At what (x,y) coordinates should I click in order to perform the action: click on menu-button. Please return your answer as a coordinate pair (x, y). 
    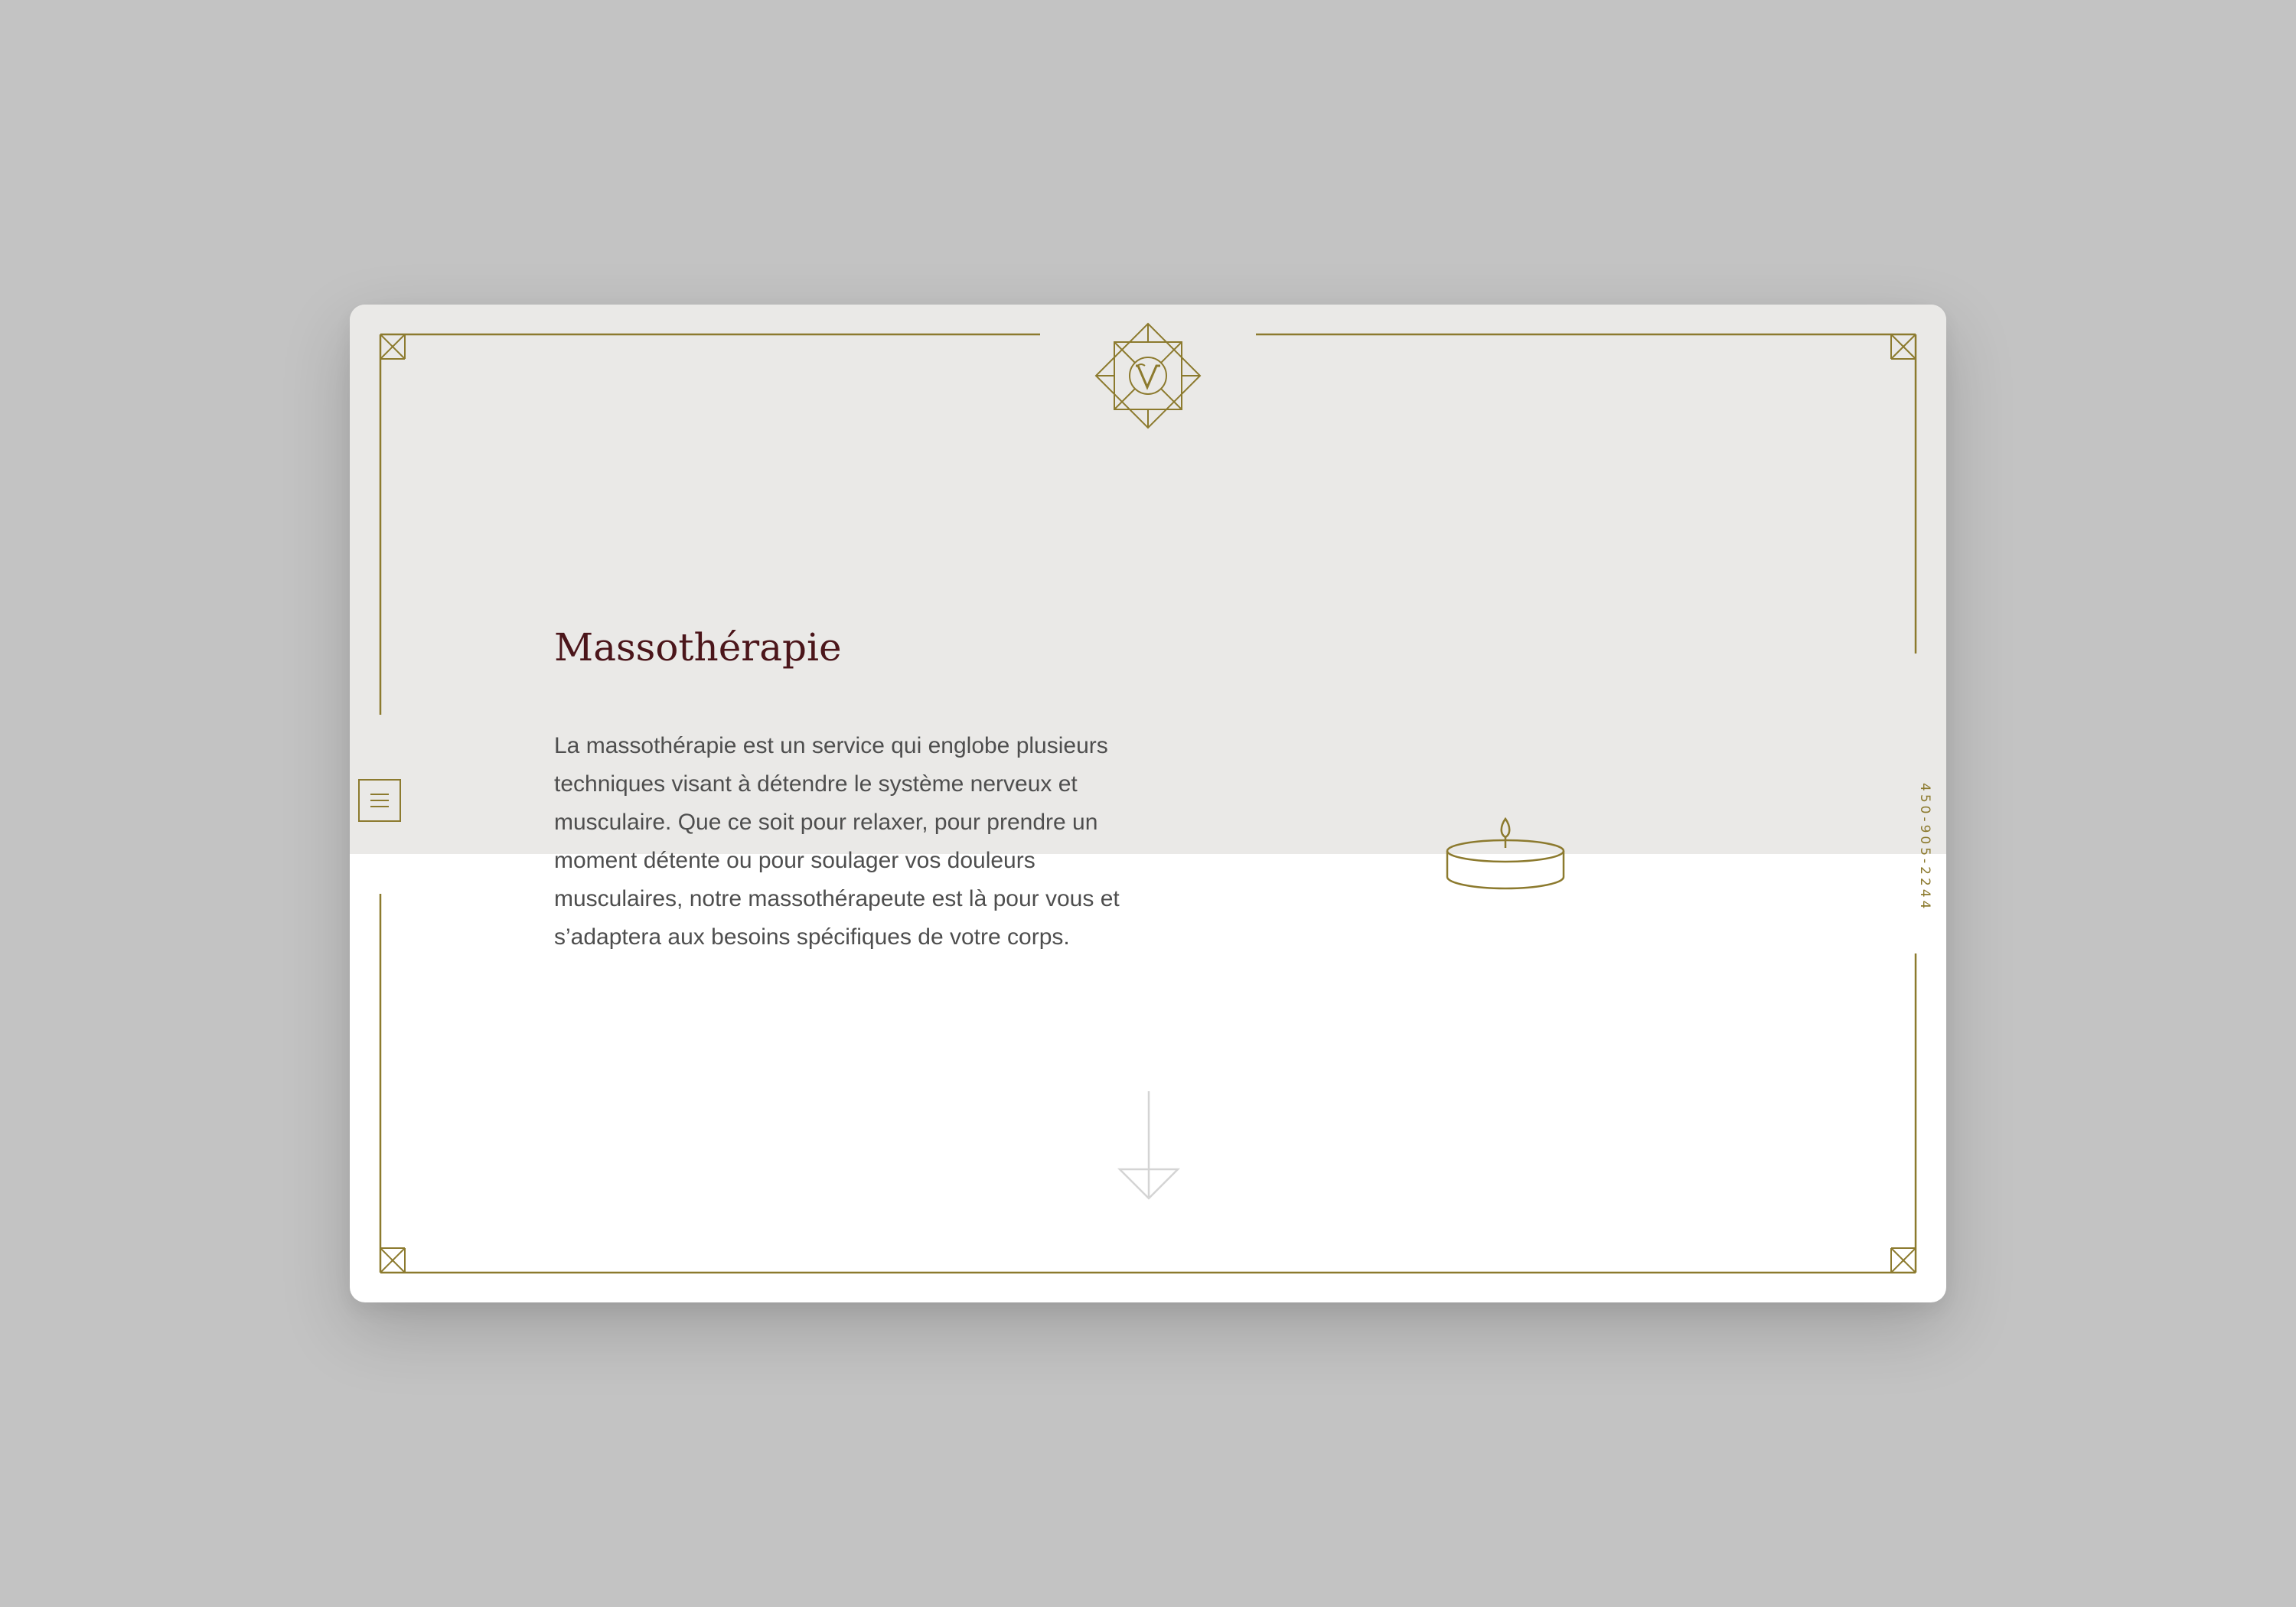
    Looking at the image, I should click on (379, 800).